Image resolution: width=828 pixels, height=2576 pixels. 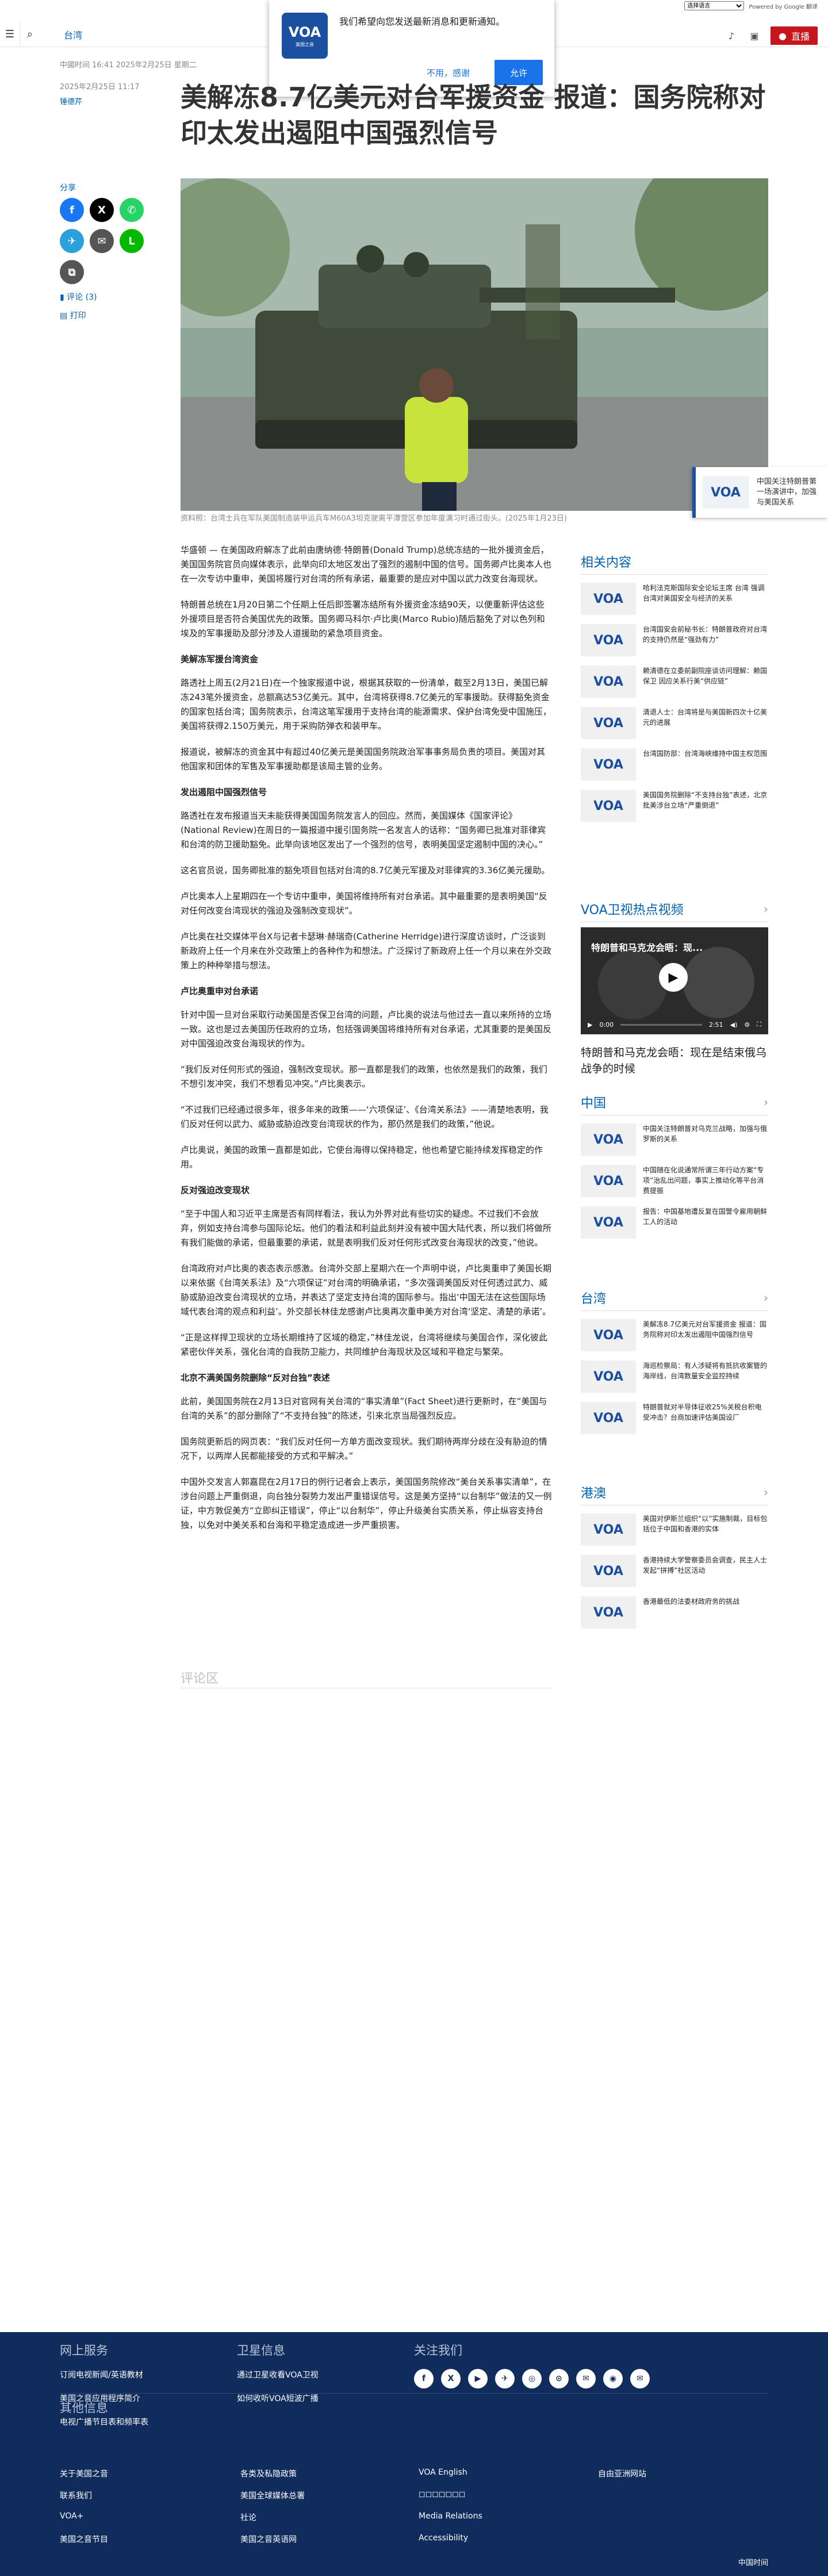 I want to click on tank-photo, so click(x=474, y=344).